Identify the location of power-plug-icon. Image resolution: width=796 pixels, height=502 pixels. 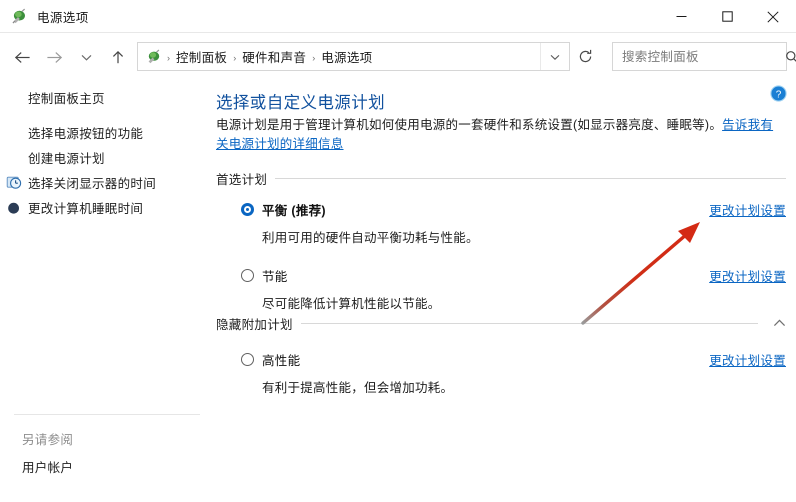
(20, 16).